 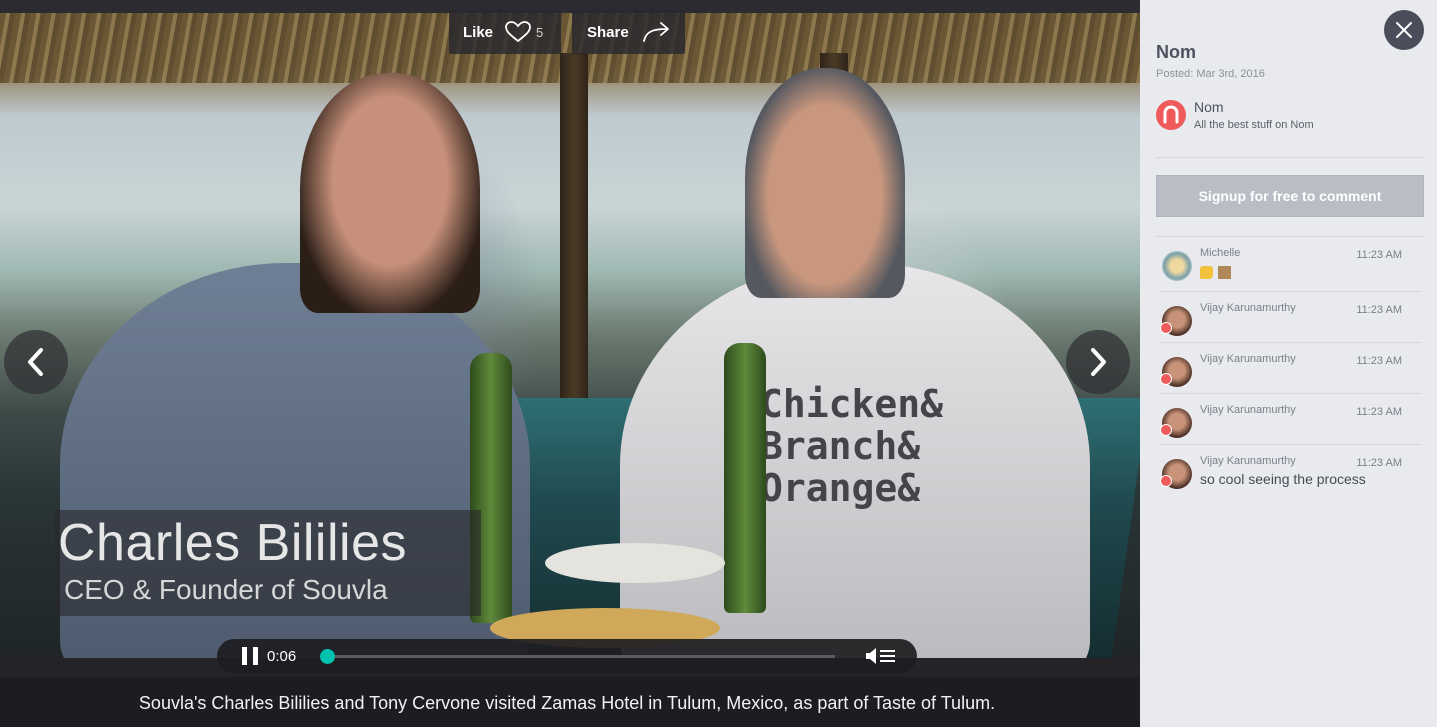 What do you see at coordinates (1283, 479) in the screenshot?
I see `comment-text: so cool seeing the process` at bounding box center [1283, 479].